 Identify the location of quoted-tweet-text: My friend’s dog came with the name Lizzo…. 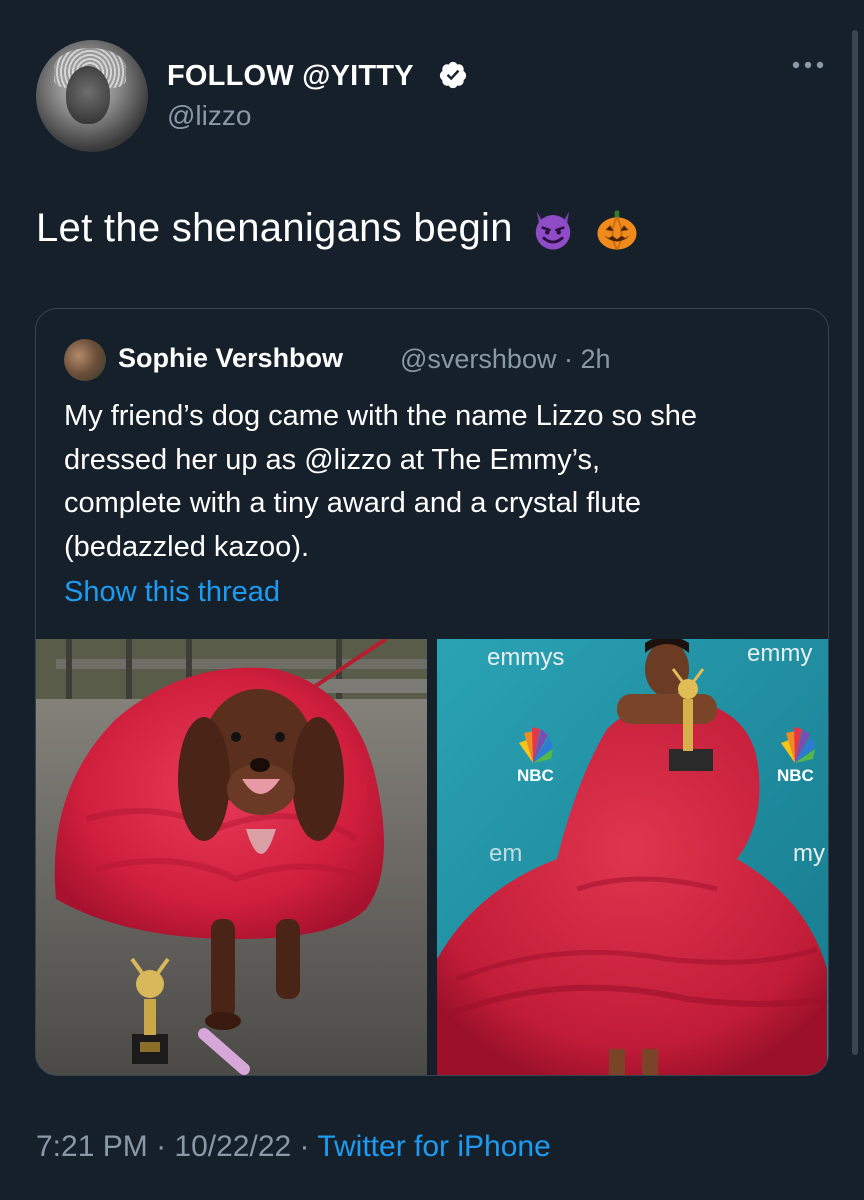
(439, 482).